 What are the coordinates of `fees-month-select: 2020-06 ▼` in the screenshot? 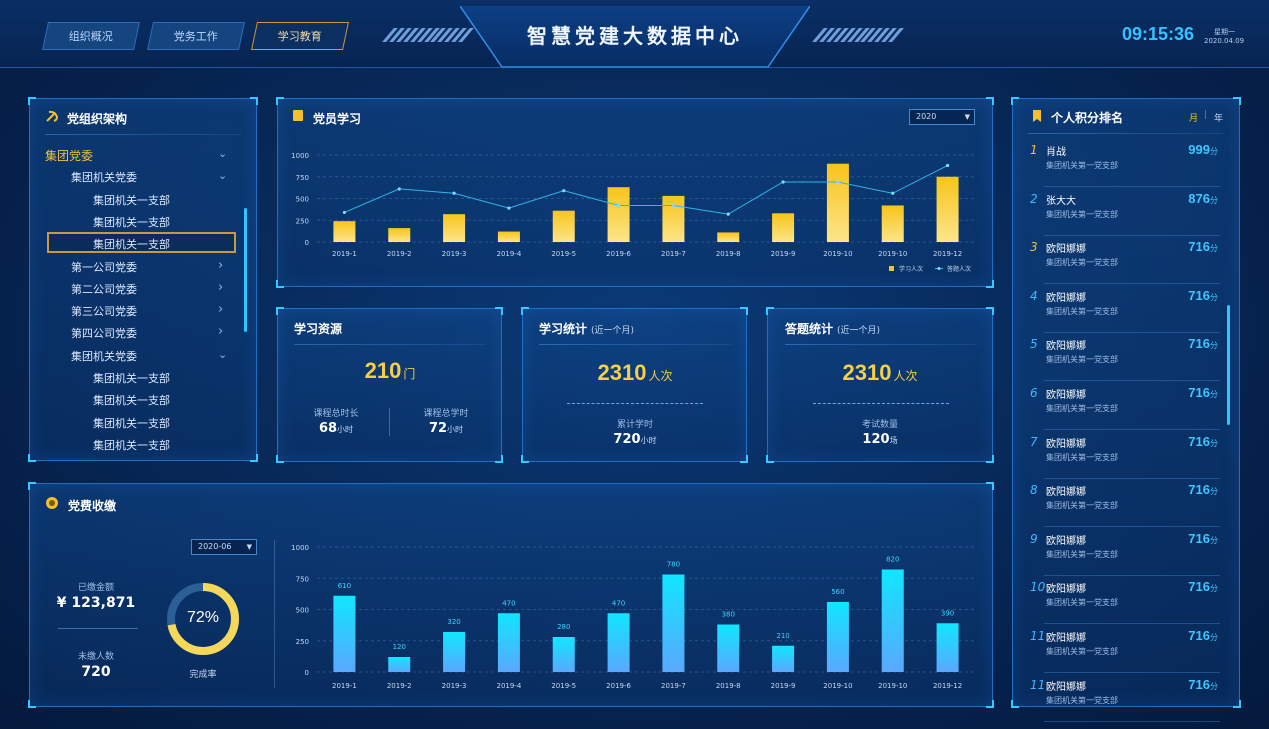 It's located at (224, 547).